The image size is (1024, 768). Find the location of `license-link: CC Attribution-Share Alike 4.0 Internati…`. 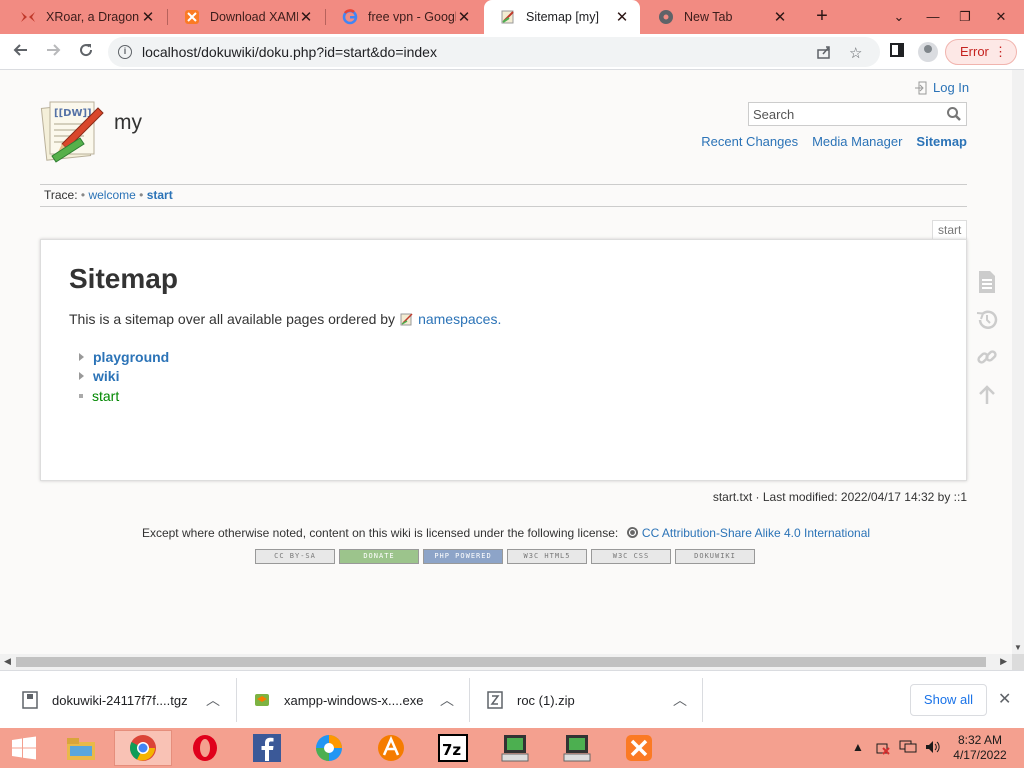

license-link: CC Attribution-Share Alike 4.0 Internati… is located at coordinates (756, 533).